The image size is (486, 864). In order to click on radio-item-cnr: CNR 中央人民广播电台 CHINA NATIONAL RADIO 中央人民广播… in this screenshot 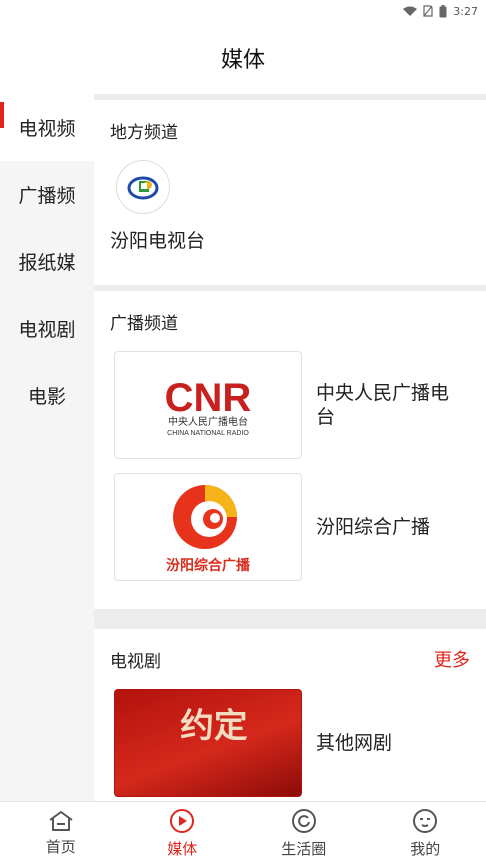, I will do `click(290, 412)`.